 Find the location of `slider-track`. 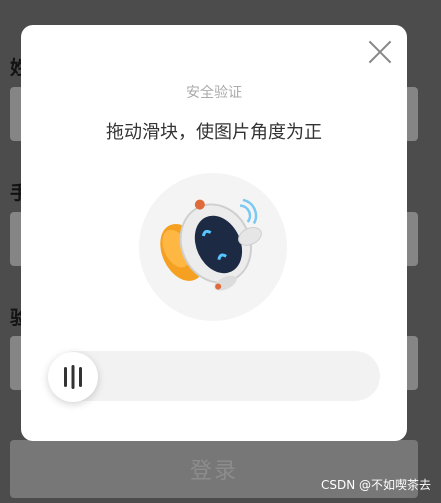

slider-track is located at coordinates (215, 376).